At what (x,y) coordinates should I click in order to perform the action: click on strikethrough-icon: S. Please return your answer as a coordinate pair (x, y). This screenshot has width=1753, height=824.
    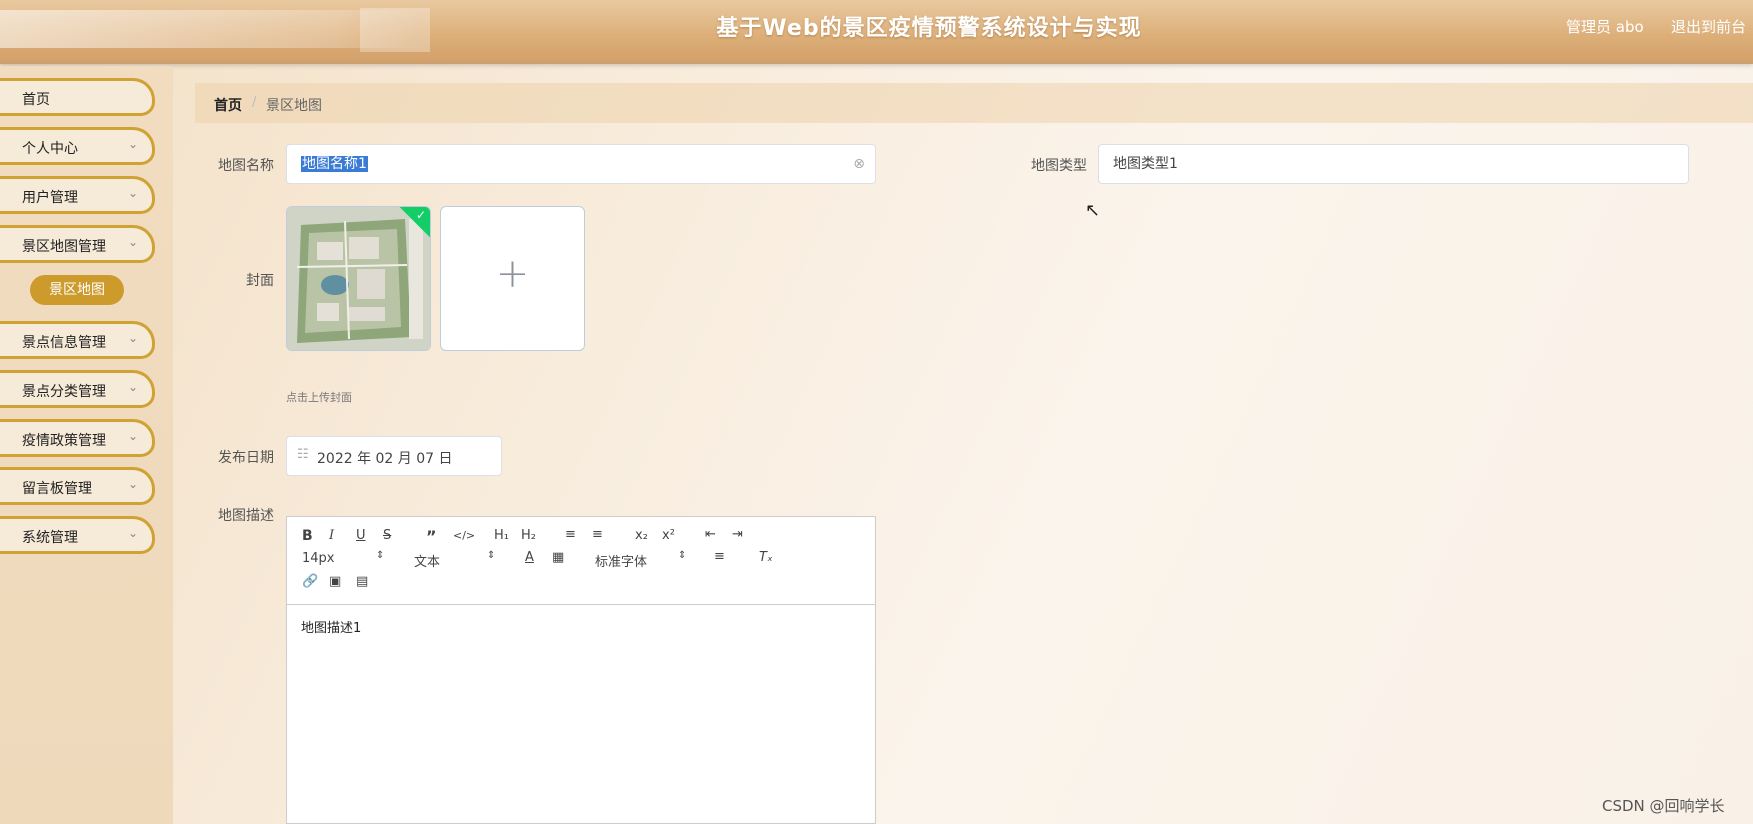
    Looking at the image, I should click on (387, 535).